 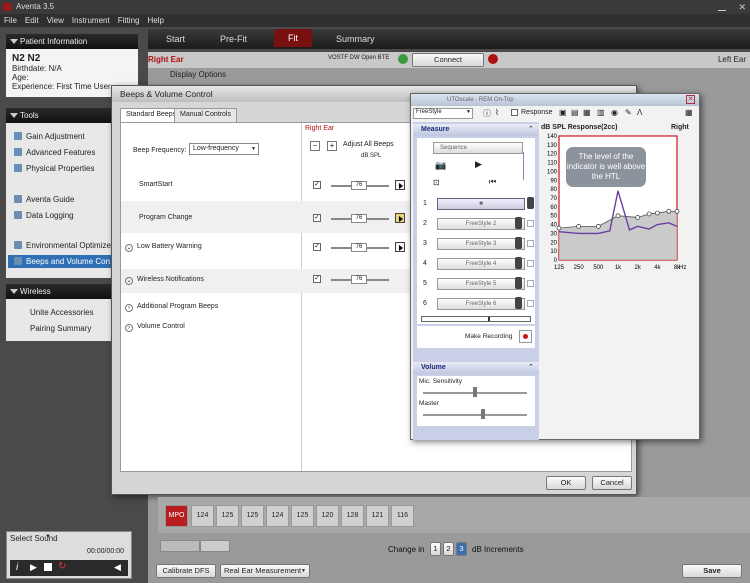 What do you see at coordinates (315, 146) in the screenshot?
I see `decrease-all-button: −` at bounding box center [315, 146].